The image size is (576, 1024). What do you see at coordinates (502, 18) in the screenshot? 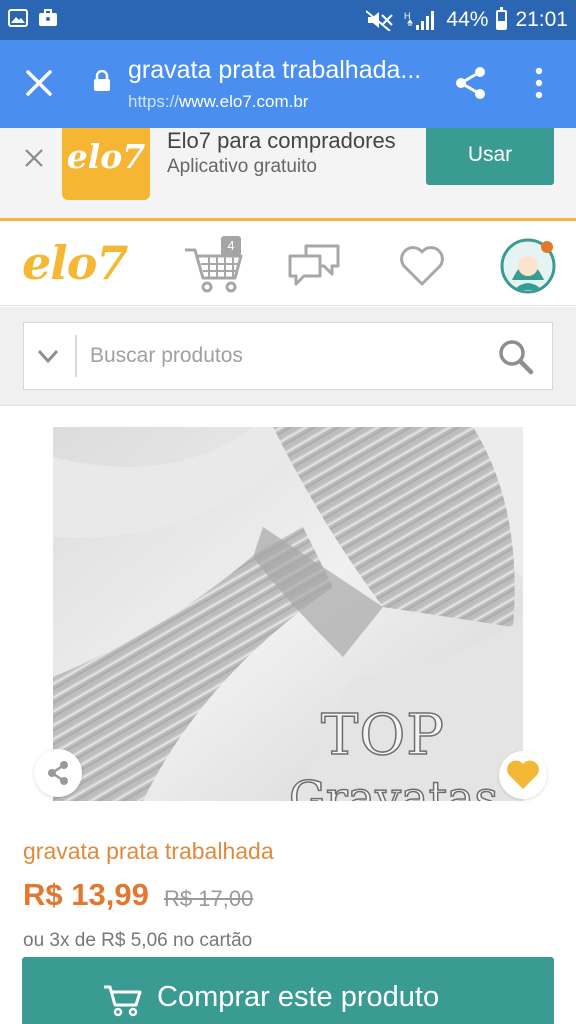
I see `battery-icon` at bounding box center [502, 18].